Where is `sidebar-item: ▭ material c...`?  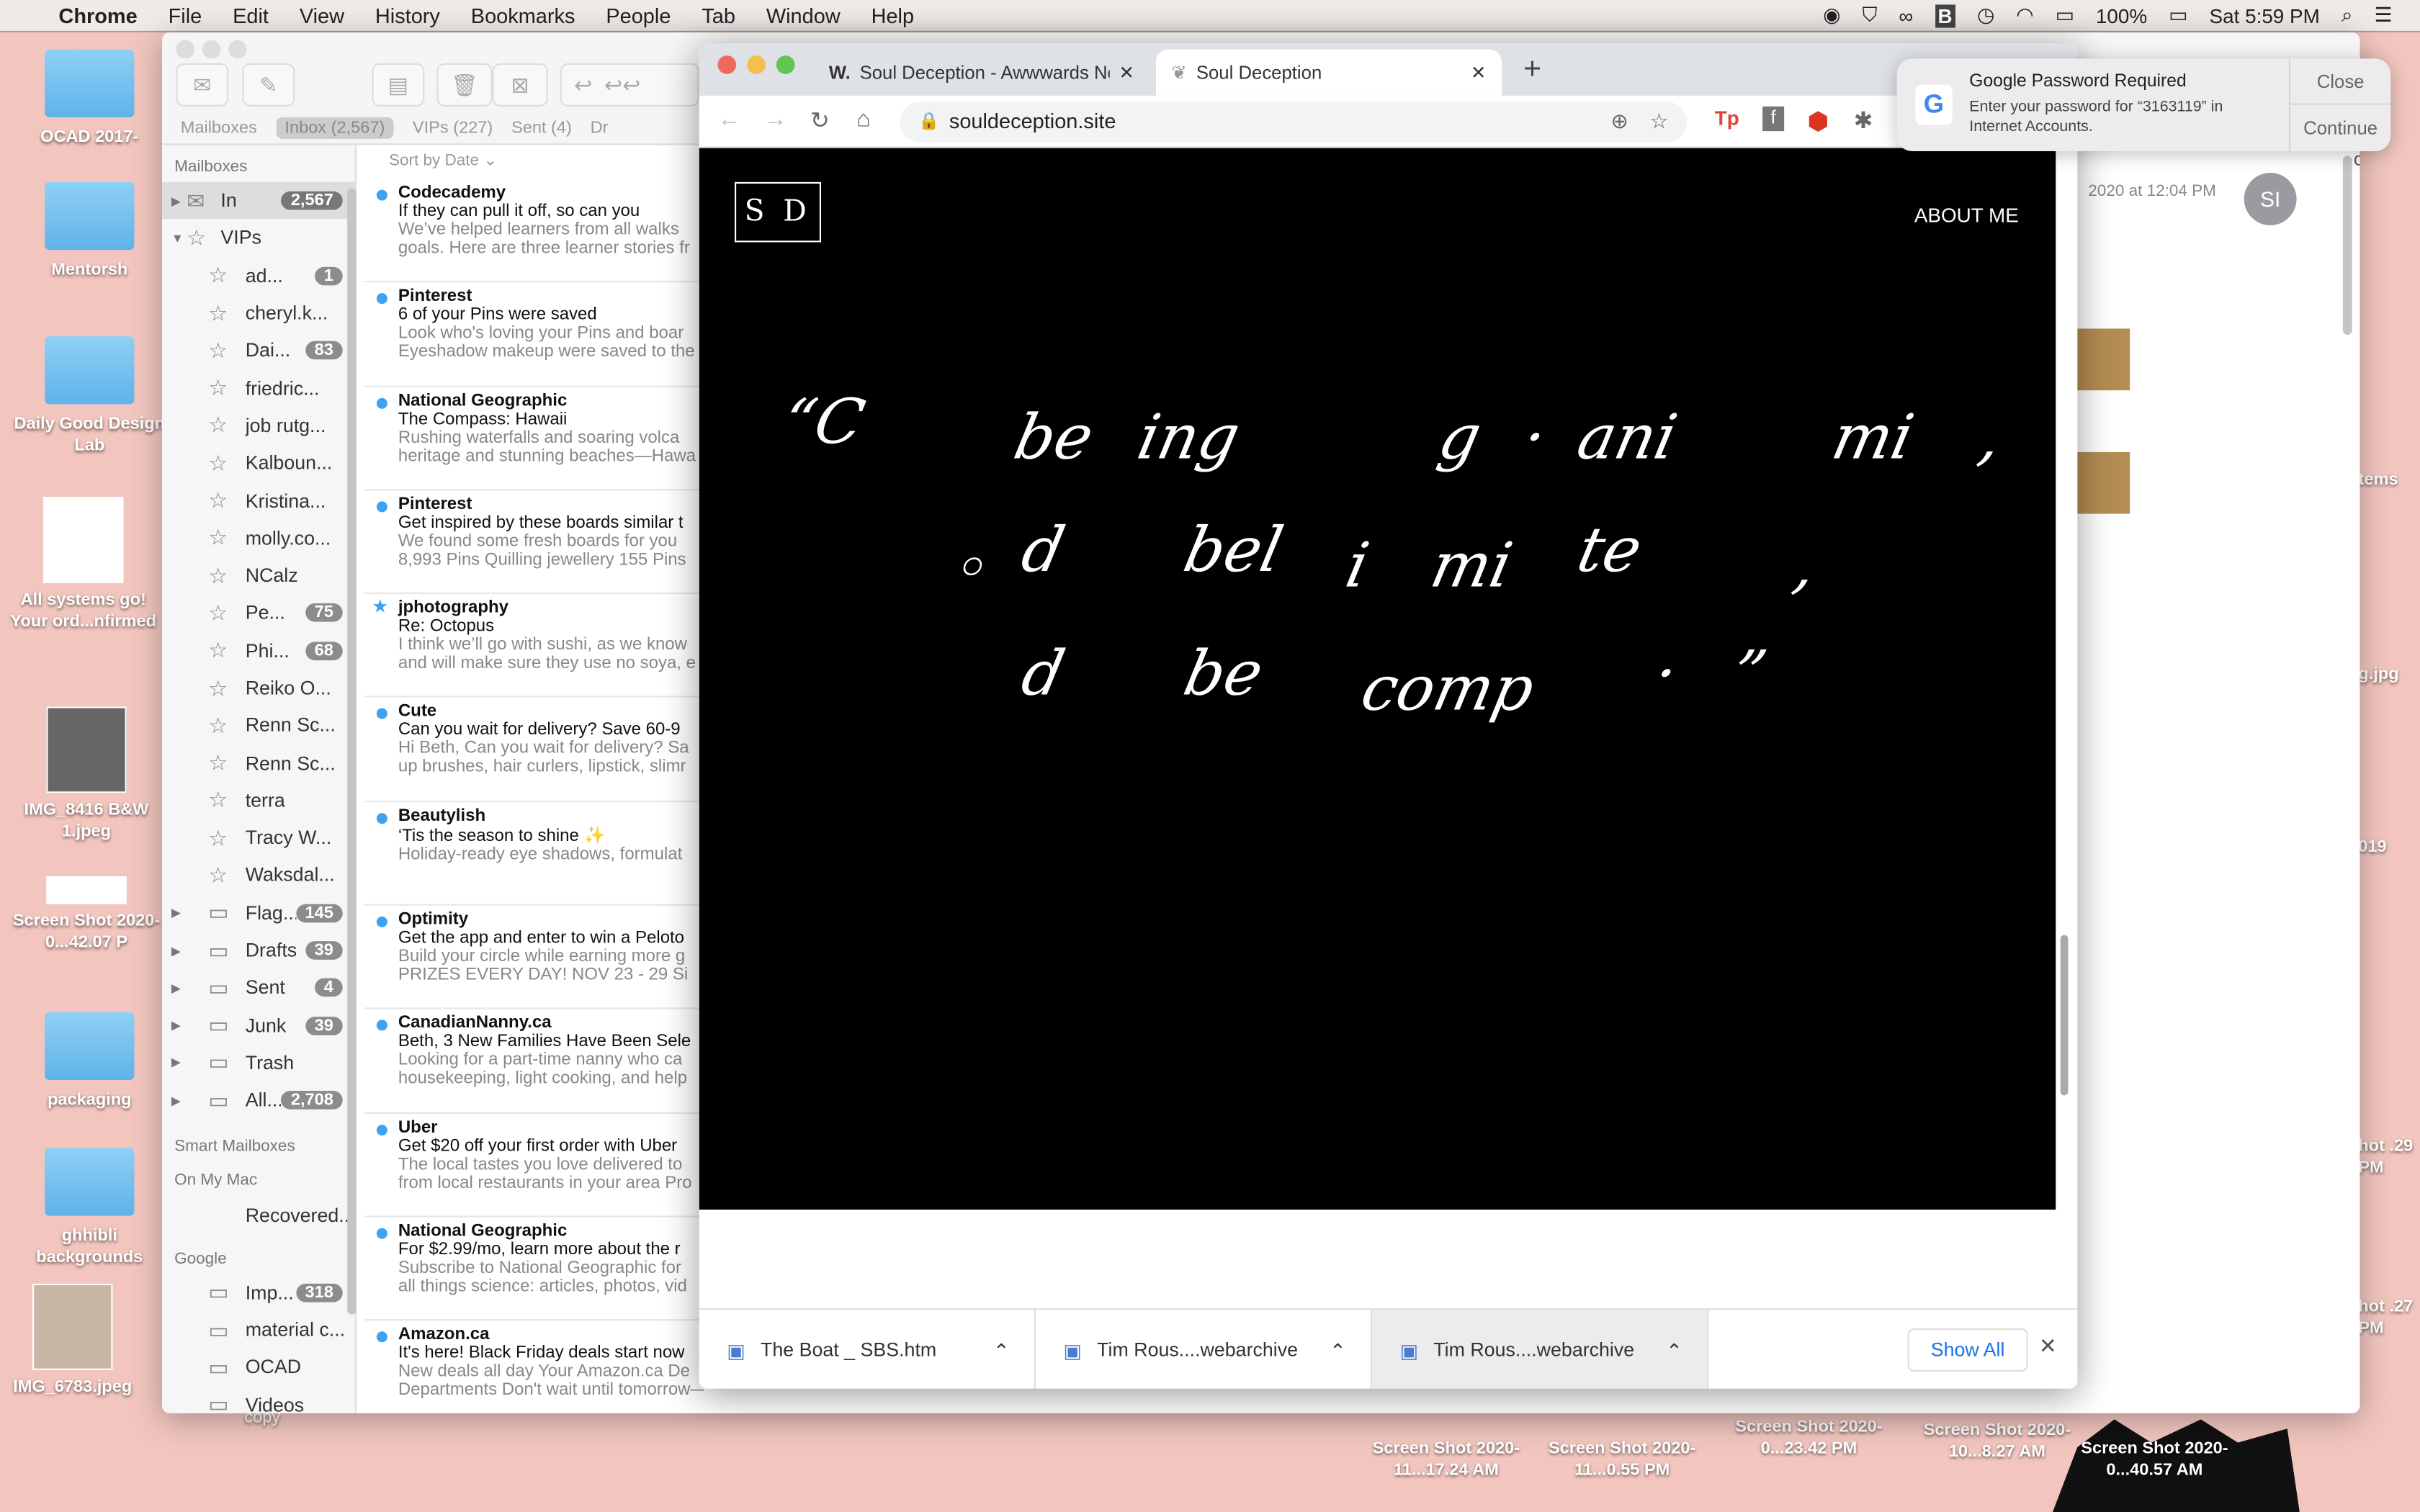
sidebar-item: ▭ material c... is located at coordinates (258, 1330).